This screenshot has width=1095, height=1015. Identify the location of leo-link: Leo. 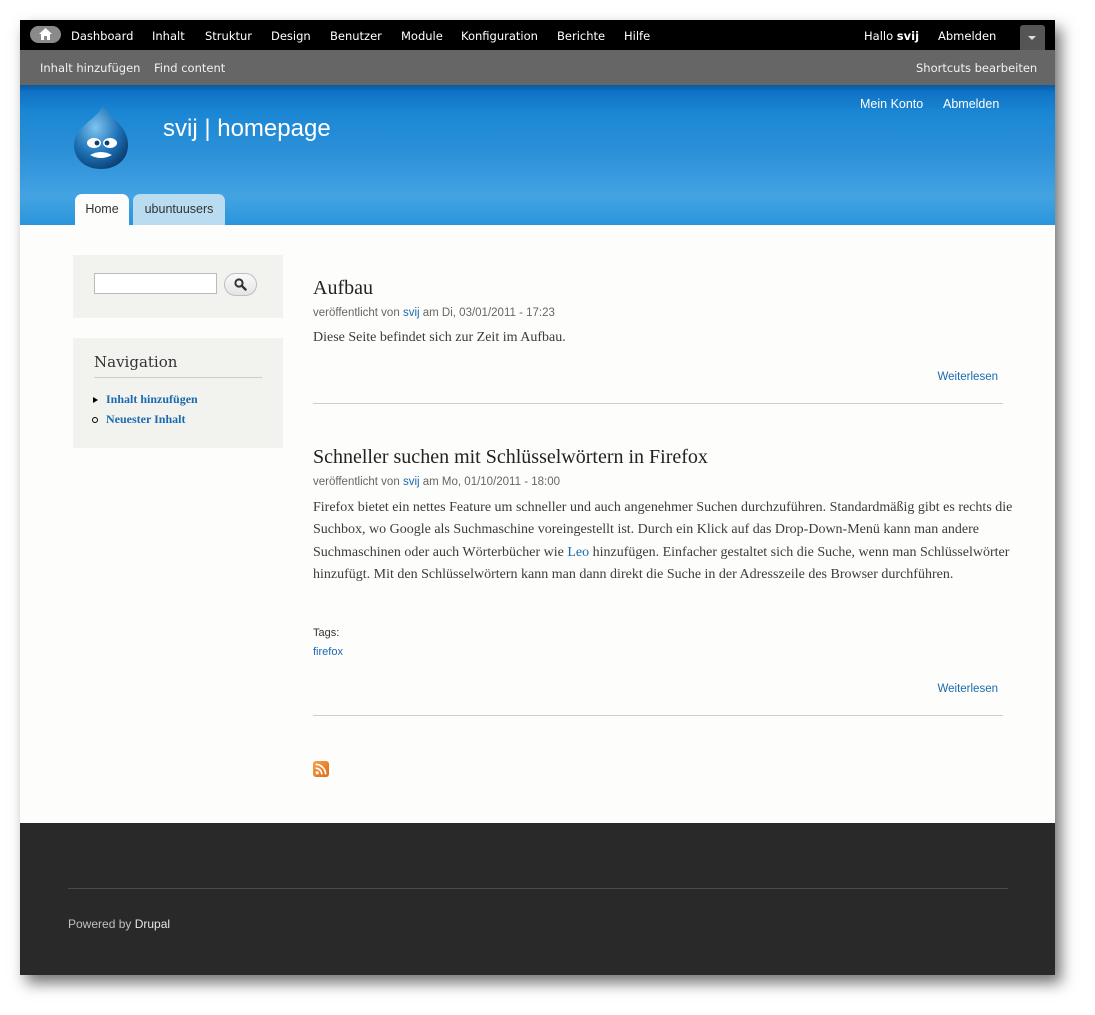
(578, 552).